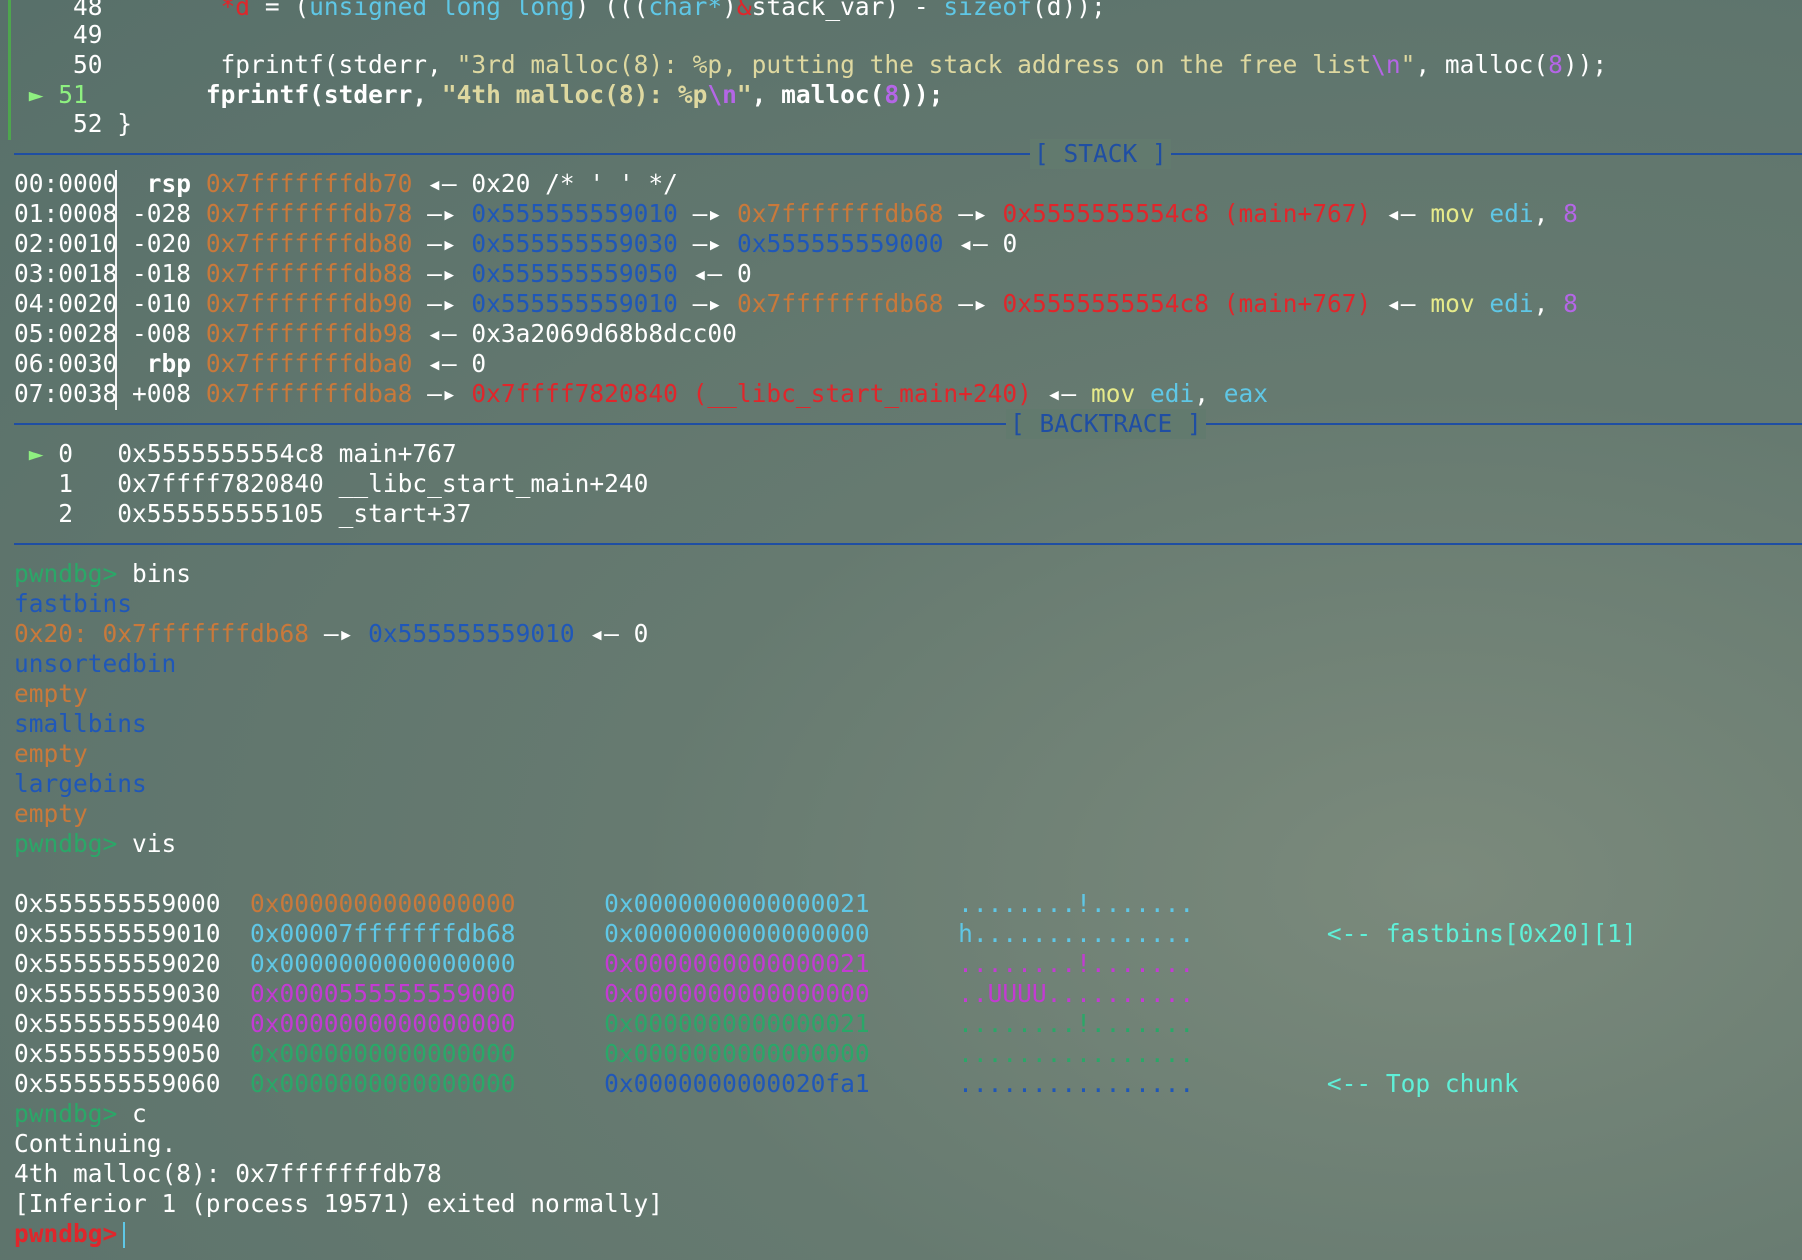 This screenshot has height=1260, width=1802. What do you see at coordinates (73, 603) in the screenshot?
I see `bins-fastbins-label: fastbins` at bounding box center [73, 603].